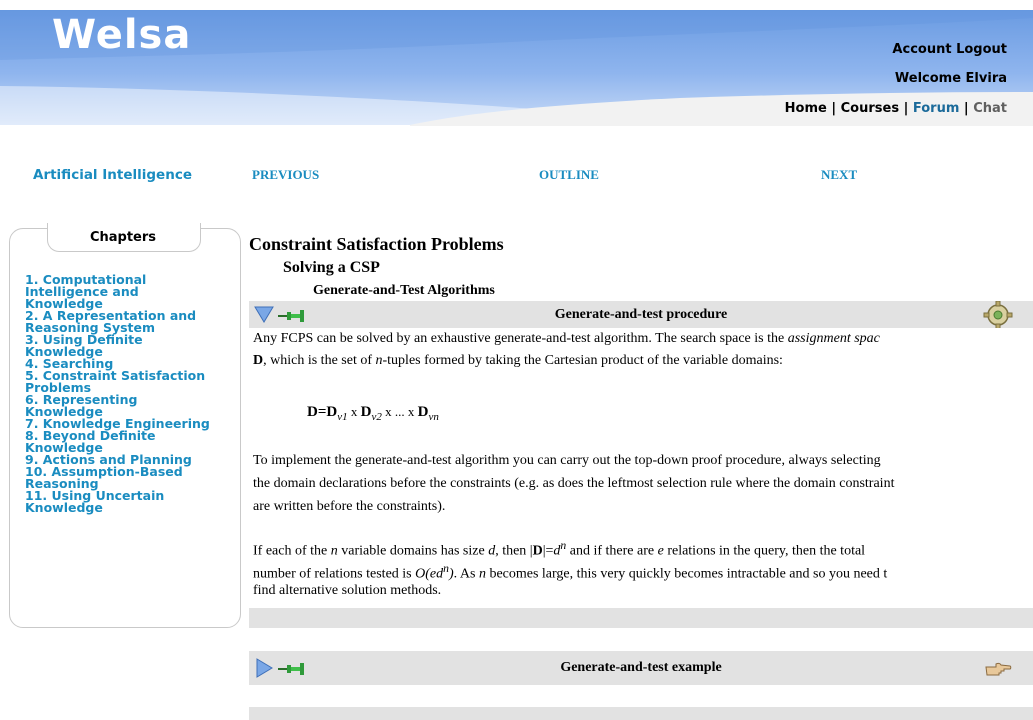 The height and width of the screenshot is (720, 1033). What do you see at coordinates (833, 338) in the screenshot?
I see `text-run-italic: assignment spac` at bounding box center [833, 338].